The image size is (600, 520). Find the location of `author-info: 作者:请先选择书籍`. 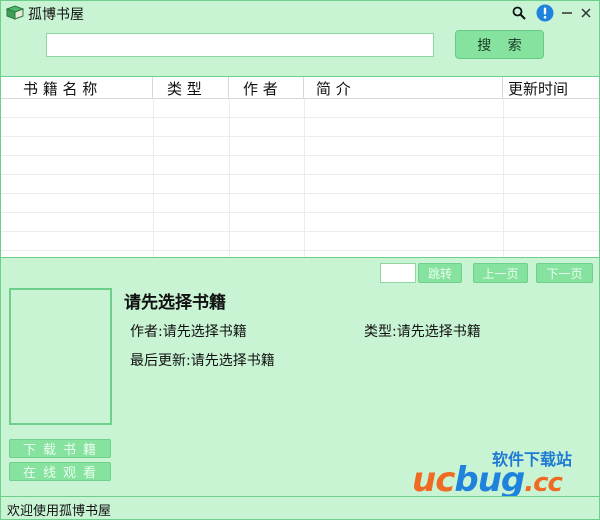

author-info: 作者:请先选择书籍 is located at coordinates (188, 331).